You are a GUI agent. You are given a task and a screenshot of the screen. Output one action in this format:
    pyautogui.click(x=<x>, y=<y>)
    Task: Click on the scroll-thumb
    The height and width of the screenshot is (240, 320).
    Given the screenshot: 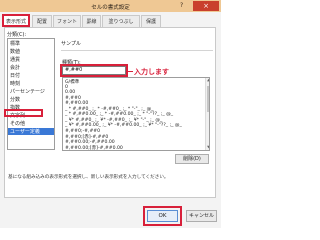 What is the action you would take?
    pyautogui.click(x=208, y=99)
    